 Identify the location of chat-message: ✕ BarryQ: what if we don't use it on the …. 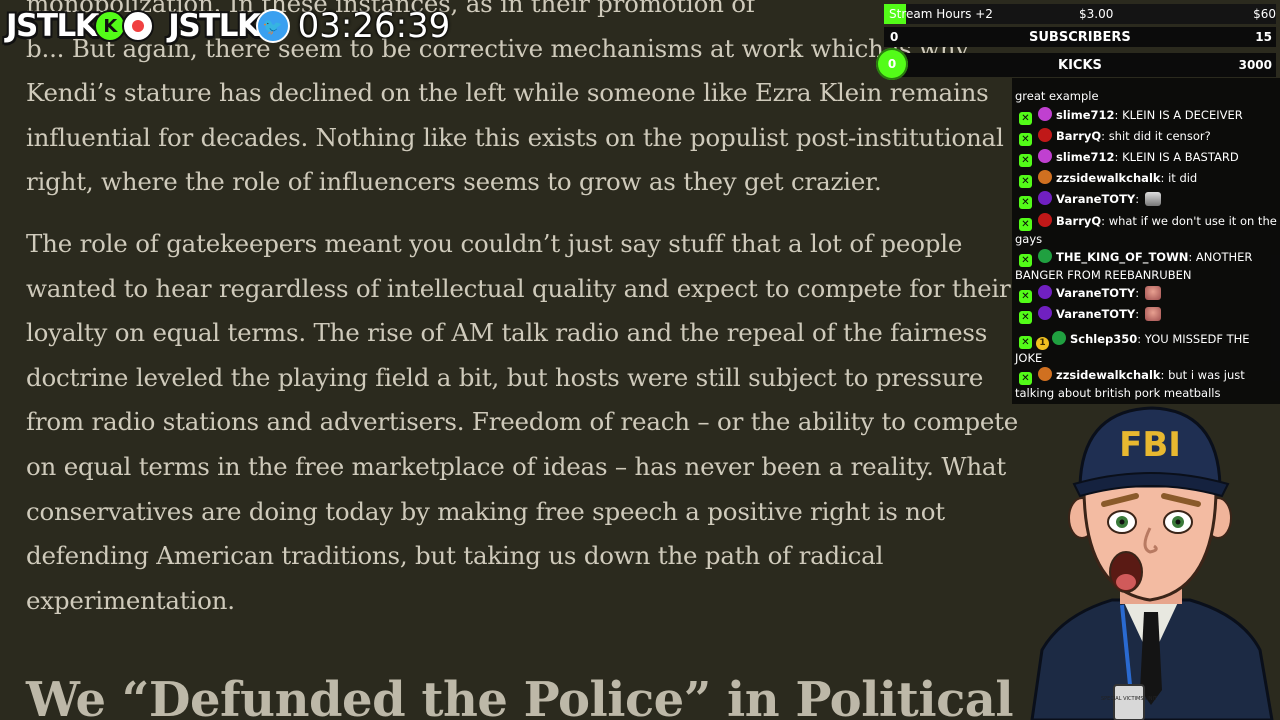
(1146, 229).